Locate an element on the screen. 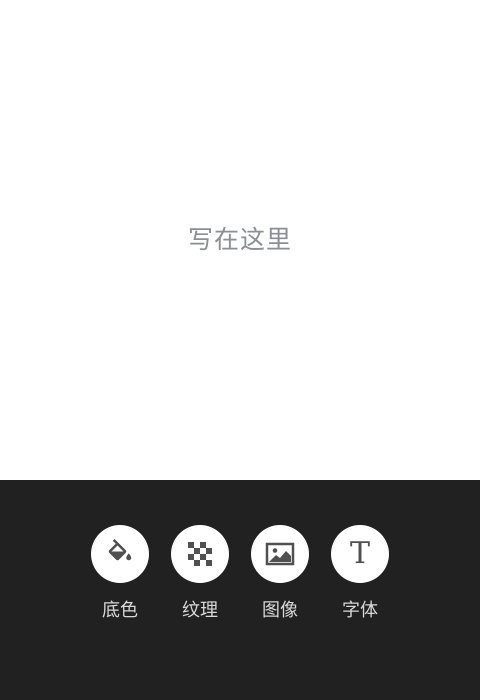  placeholder-text: 写在这里 is located at coordinates (240, 238).